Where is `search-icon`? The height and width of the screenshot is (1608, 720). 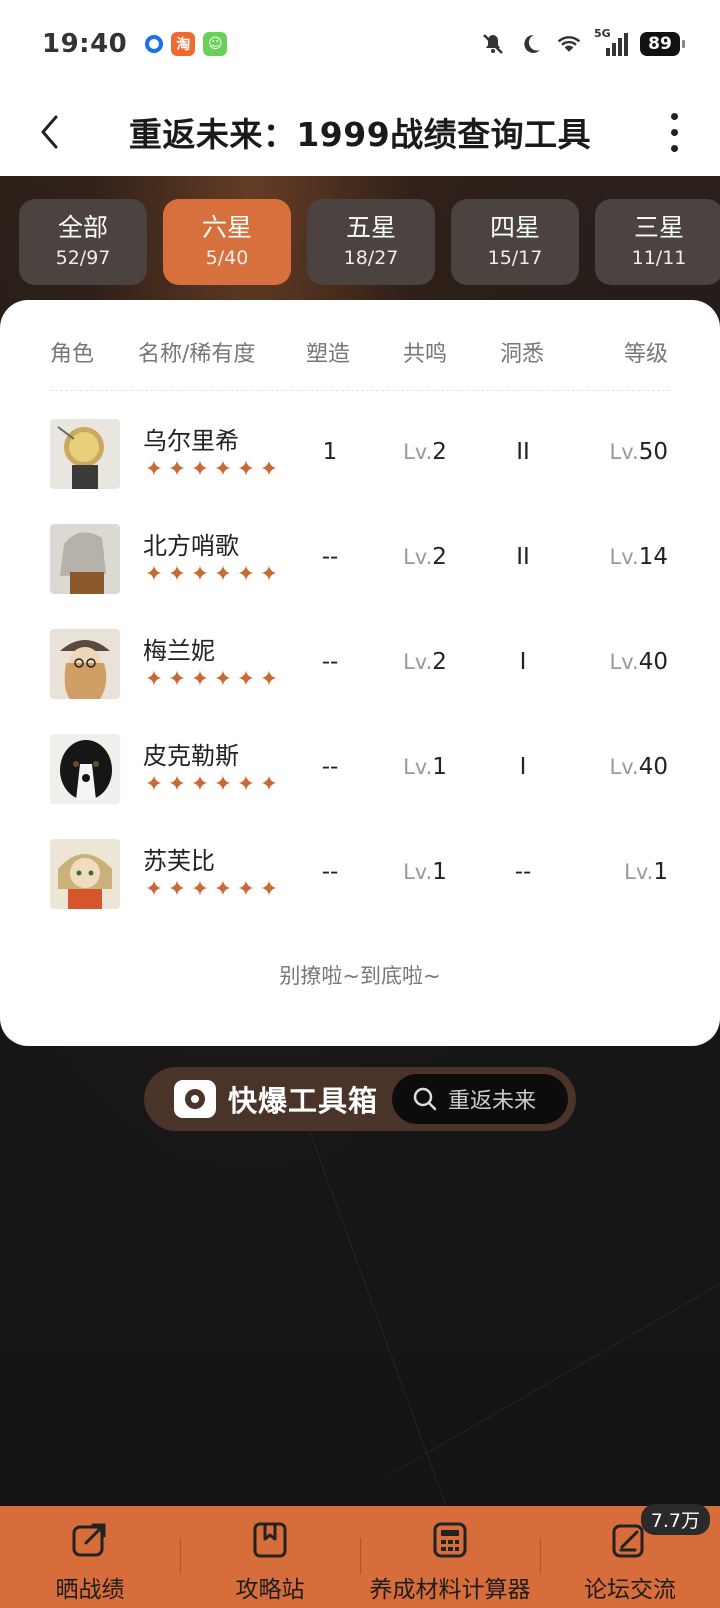 search-icon is located at coordinates (425, 1099).